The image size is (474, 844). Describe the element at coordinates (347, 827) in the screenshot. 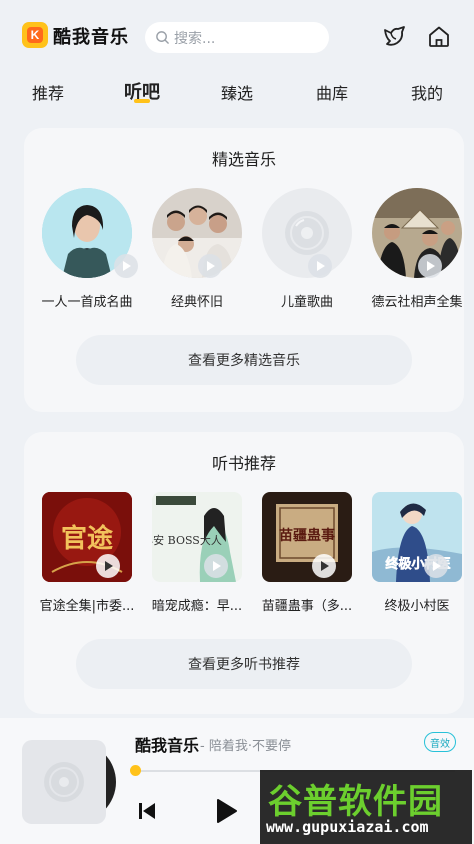

I see `watermark-url: www.gupuxiazai.com` at that location.